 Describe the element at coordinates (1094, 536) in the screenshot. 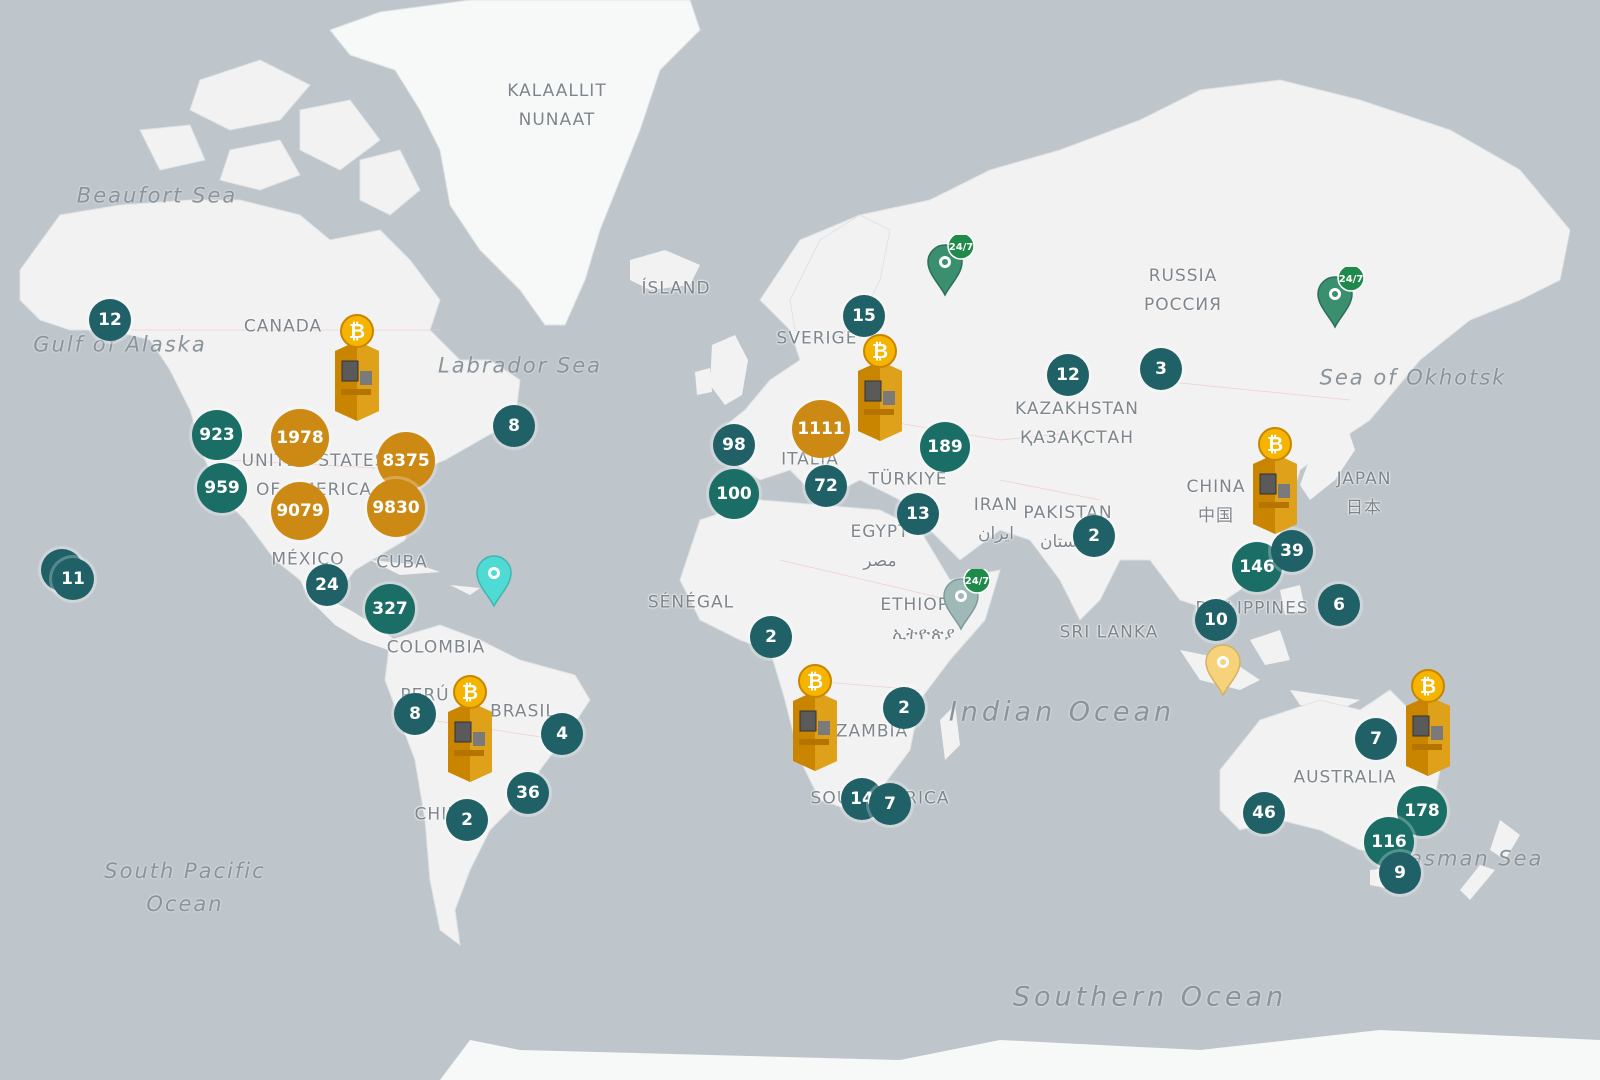

I see `atm-cluster-india: 2` at that location.